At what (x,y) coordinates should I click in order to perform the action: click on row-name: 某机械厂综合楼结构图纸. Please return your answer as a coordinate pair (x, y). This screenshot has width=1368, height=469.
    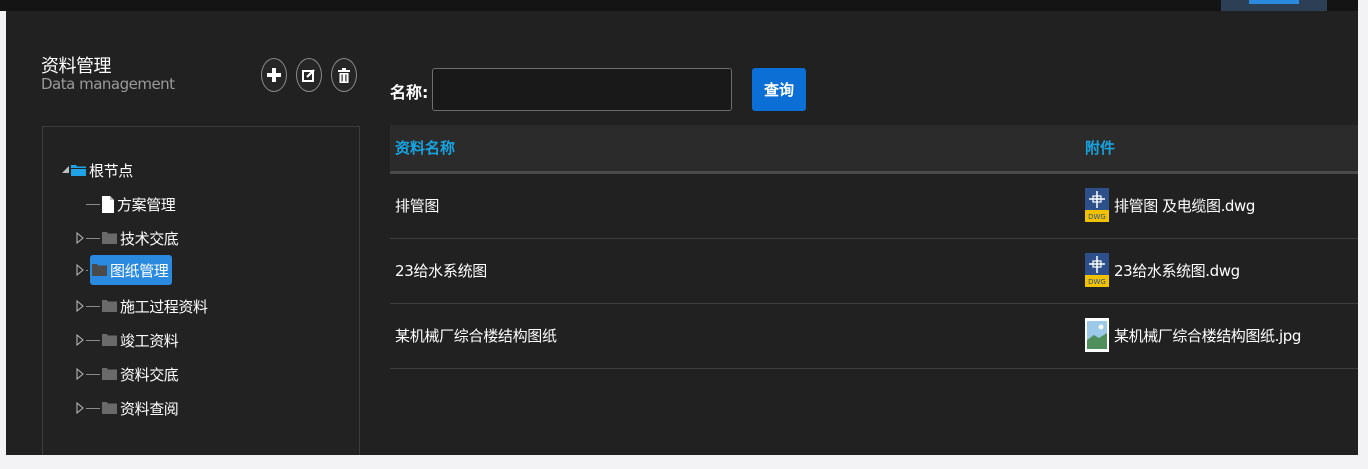
    Looking at the image, I should click on (476, 336).